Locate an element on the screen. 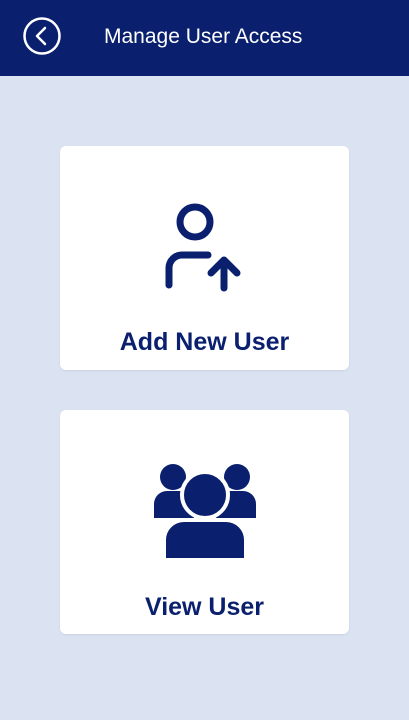 This screenshot has height=720, width=409. back-button is located at coordinates (42, 36).